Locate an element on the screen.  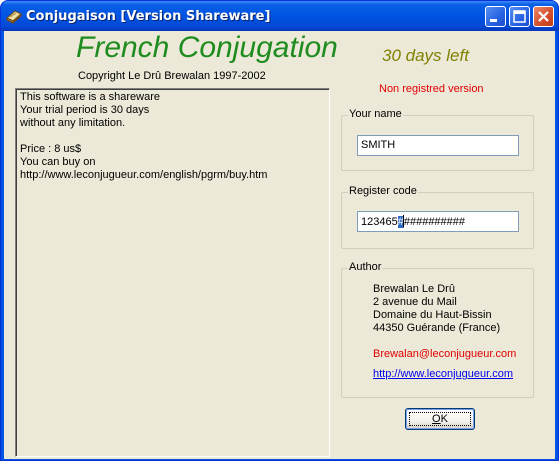
name-input: SMITH is located at coordinates (438, 145).